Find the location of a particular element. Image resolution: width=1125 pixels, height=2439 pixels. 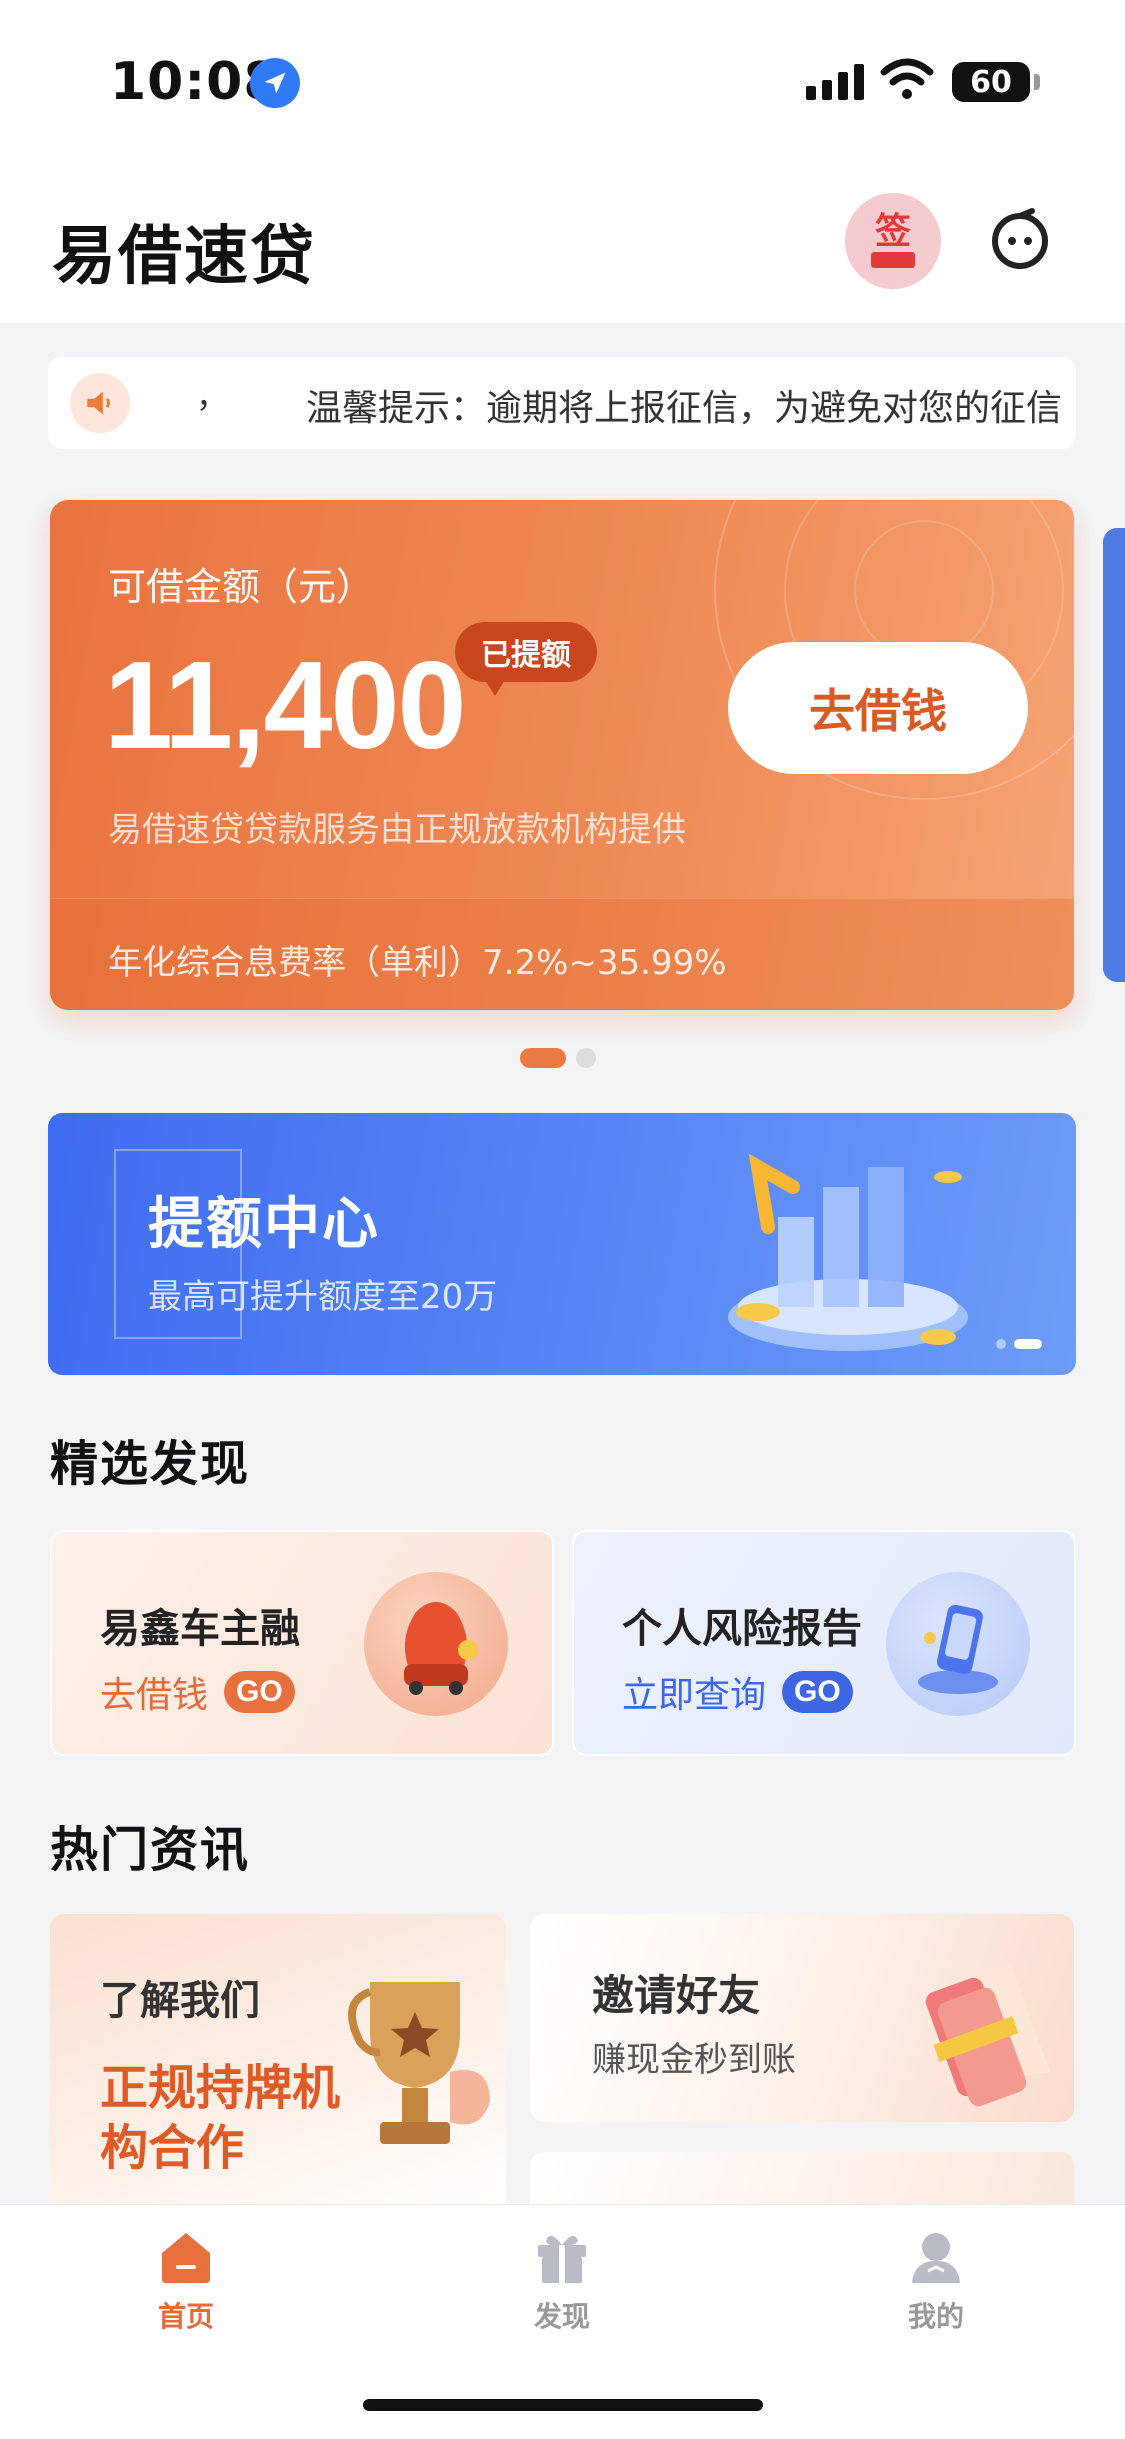

quota-center-banner: 提额中心 最高可提升额度至20万 is located at coordinates (562, 1244).